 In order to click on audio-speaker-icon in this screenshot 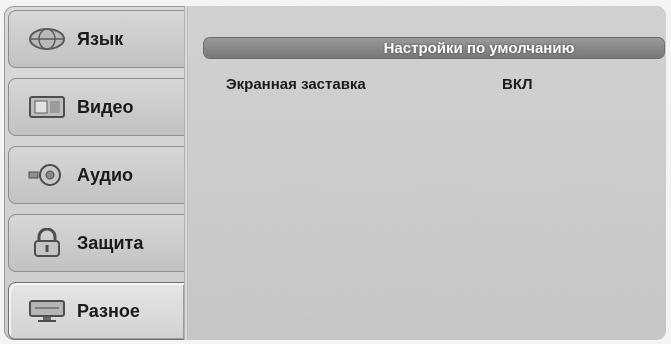, I will do `click(47, 175)`.